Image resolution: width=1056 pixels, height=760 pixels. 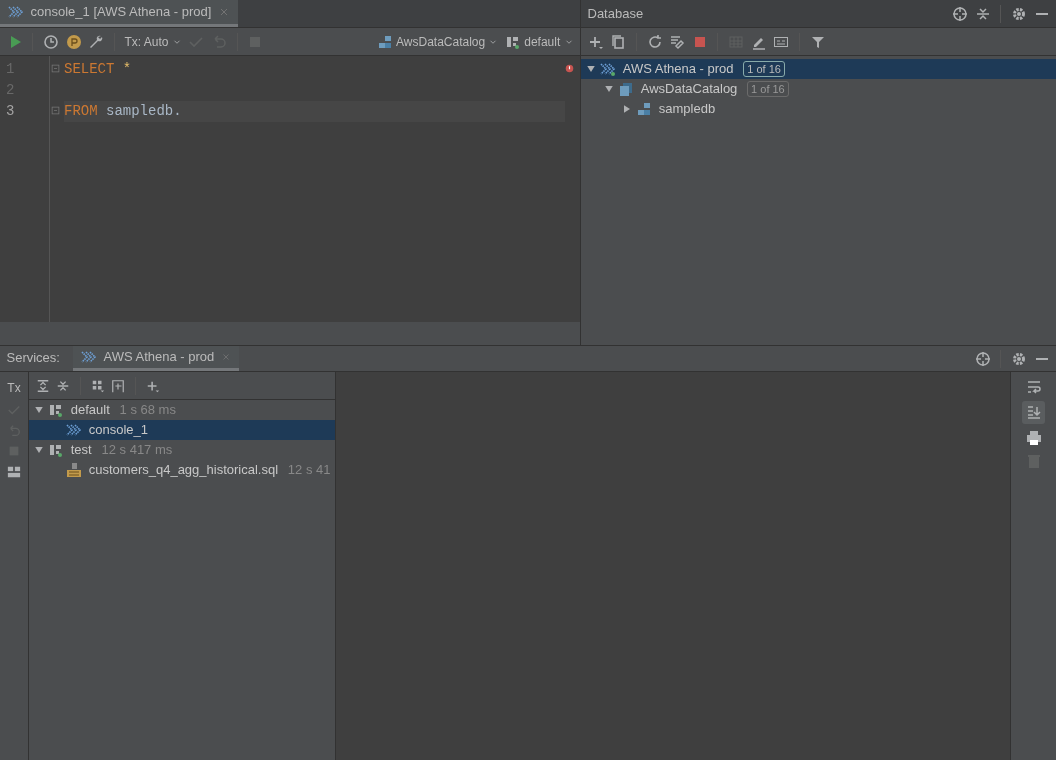 I want to click on tree-item-label: AwsDataCatalog, so click(x=689, y=89).